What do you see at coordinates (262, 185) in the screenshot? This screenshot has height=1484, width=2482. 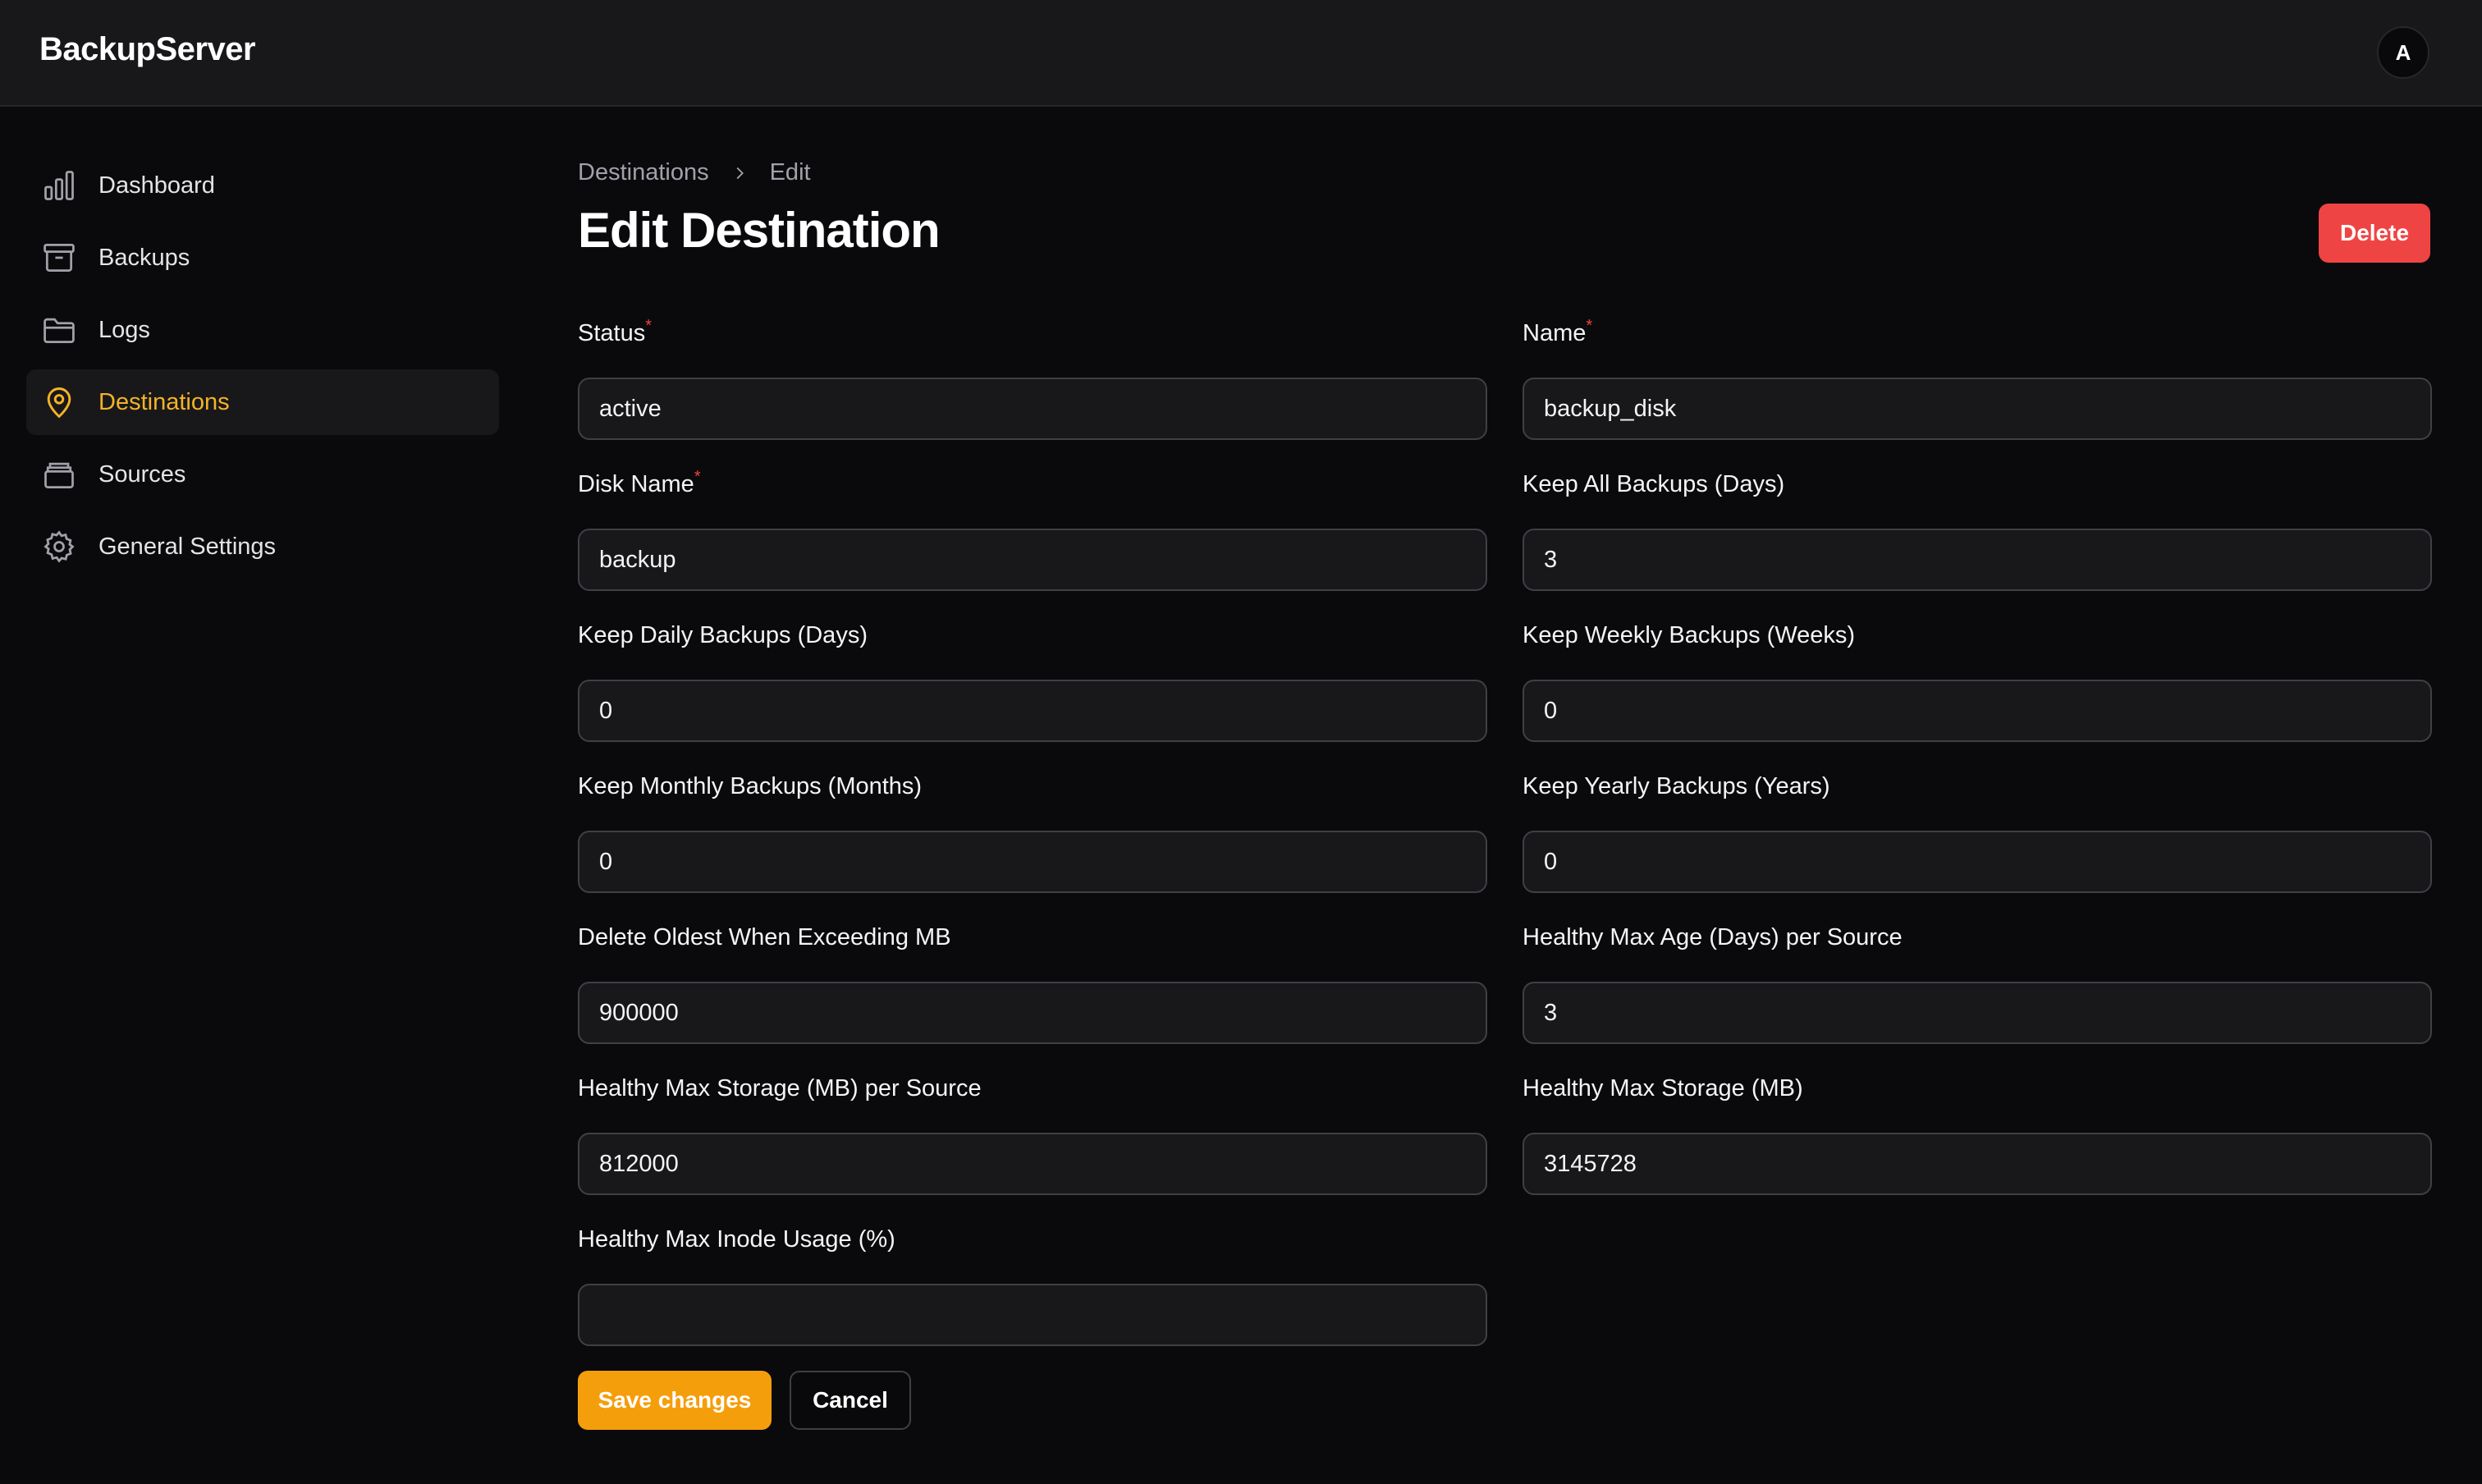 I see `sidebar-item-dashboard: Dashboard` at bounding box center [262, 185].